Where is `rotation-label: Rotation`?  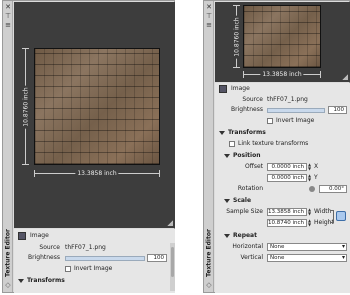 rotation-label: Rotation is located at coordinates (250, 188).